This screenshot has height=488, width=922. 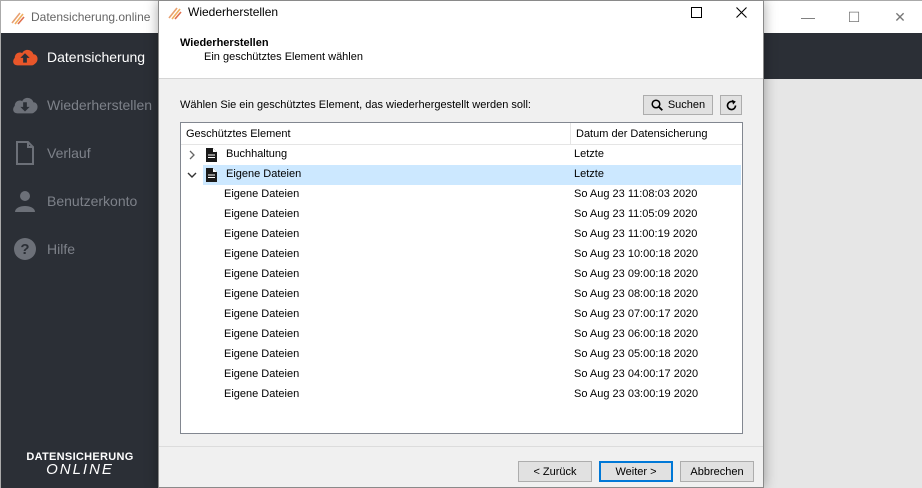 What do you see at coordinates (899, 17) in the screenshot?
I see `app-close-button: ✕` at bounding box center [899, 17].